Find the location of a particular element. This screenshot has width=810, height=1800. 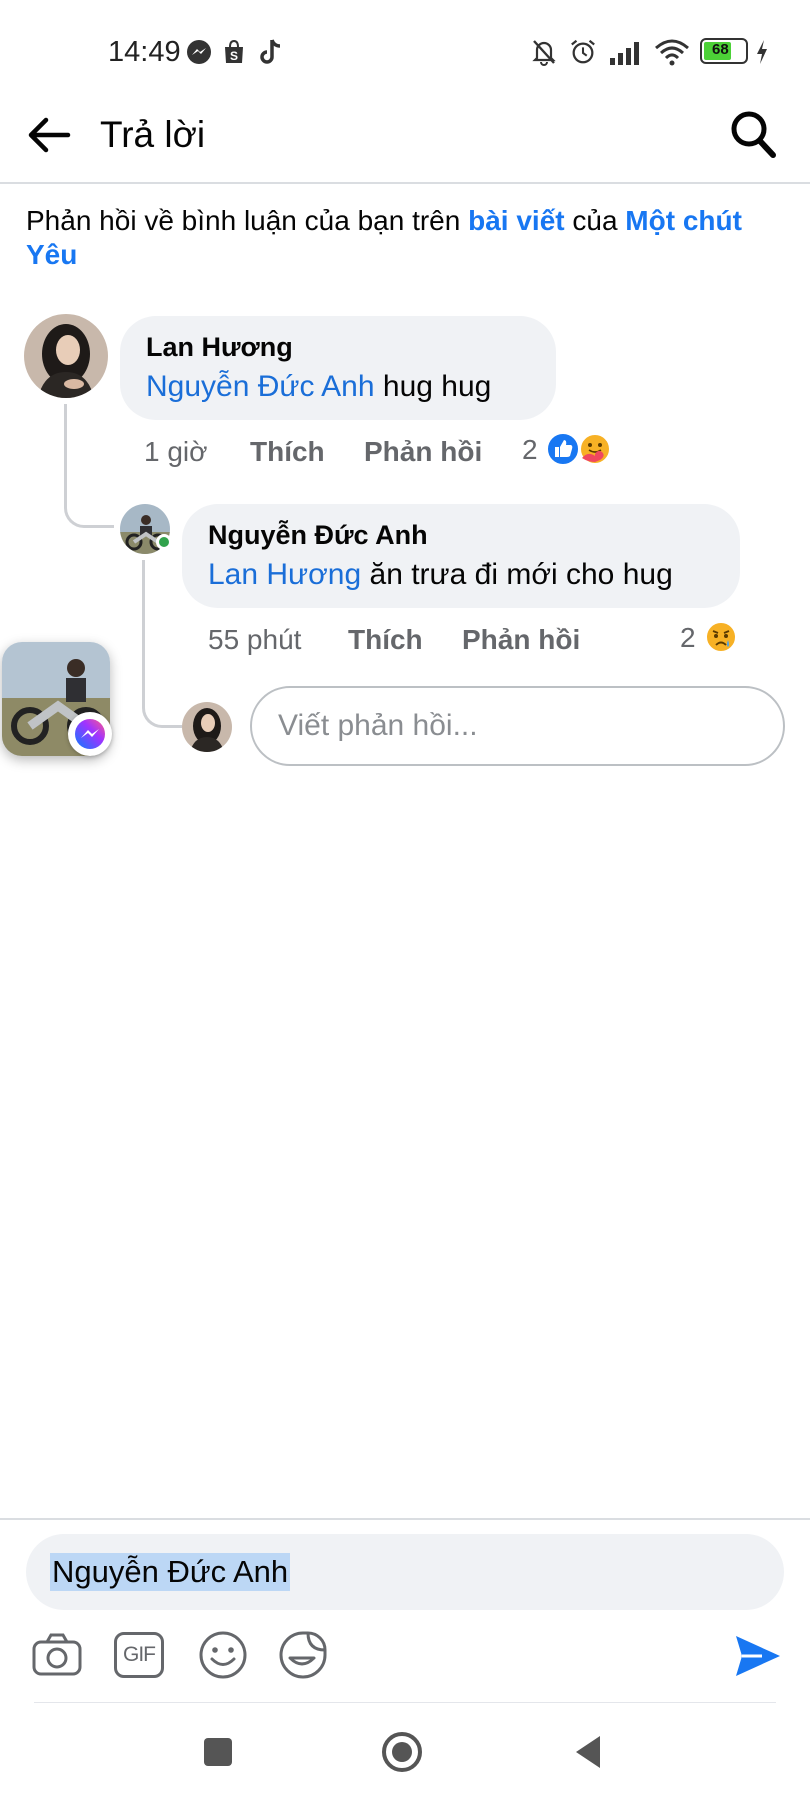

battery-icon: 68 is located at coordinates (724, 51).